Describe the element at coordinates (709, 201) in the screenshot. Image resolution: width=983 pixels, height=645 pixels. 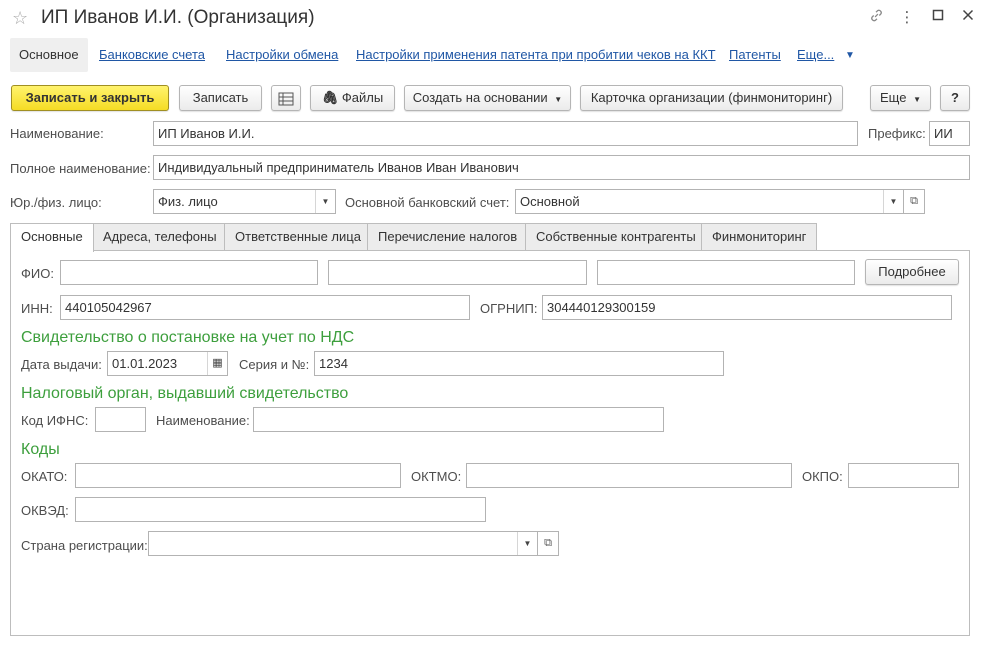
I see `bank-account-select: Основной ▼` at that location.